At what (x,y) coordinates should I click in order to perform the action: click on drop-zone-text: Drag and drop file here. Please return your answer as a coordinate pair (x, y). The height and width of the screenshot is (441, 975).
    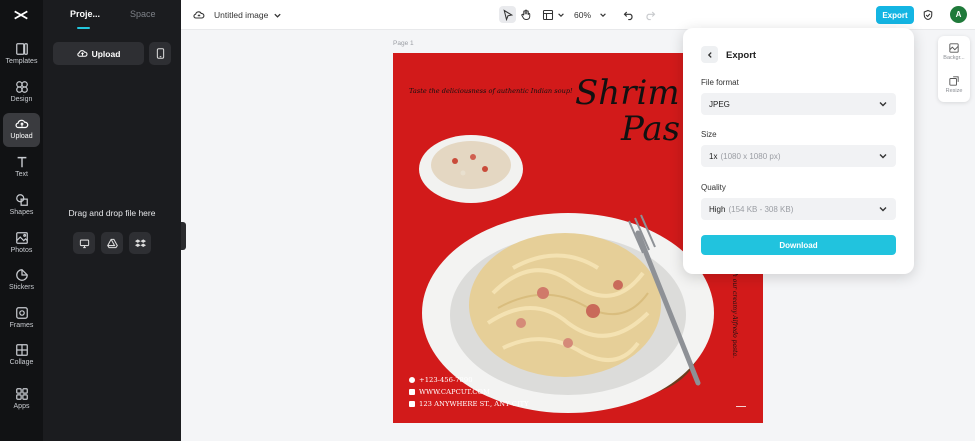
    Looking at the image, I should click on (112, 213).